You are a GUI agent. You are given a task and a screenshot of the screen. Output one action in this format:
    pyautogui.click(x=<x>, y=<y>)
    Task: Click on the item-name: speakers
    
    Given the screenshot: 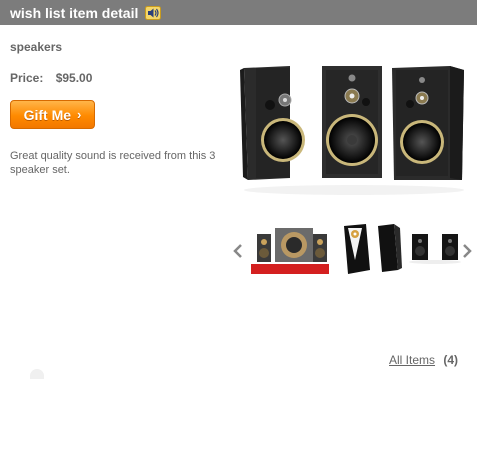 What is the action you would take?
    pyautogui.click(x=36, y=47)
    